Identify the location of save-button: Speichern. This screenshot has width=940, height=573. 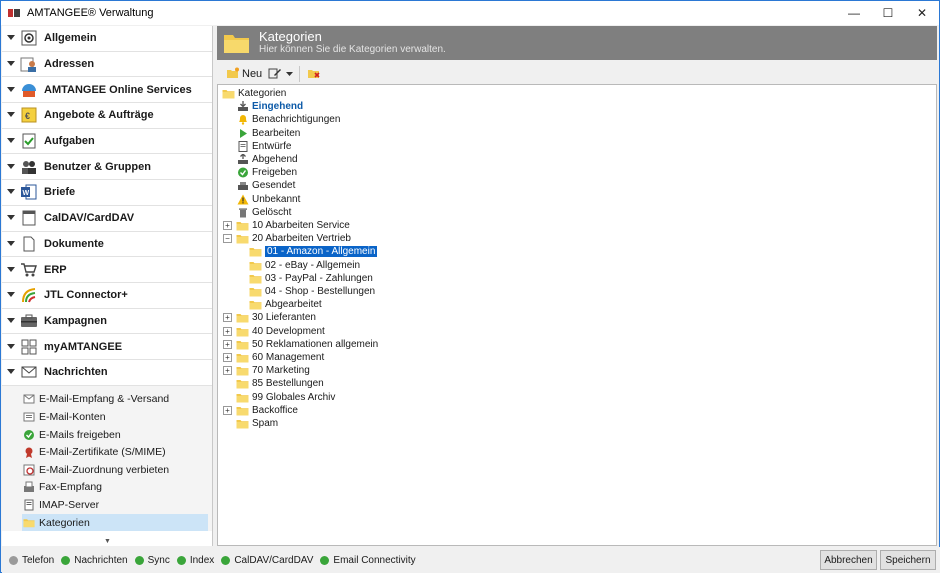
(908, 560).